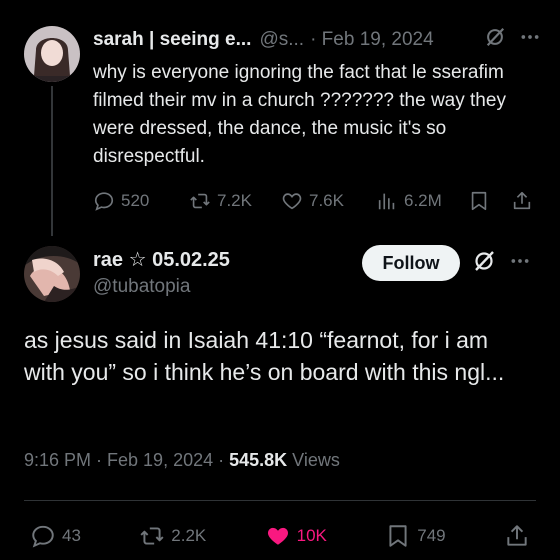 The width and height of the screenshot is (560, 560). I want to click on tweet1-header: sarah | seeing e... @s... · Feb 19, 2024, so click(316, 40).